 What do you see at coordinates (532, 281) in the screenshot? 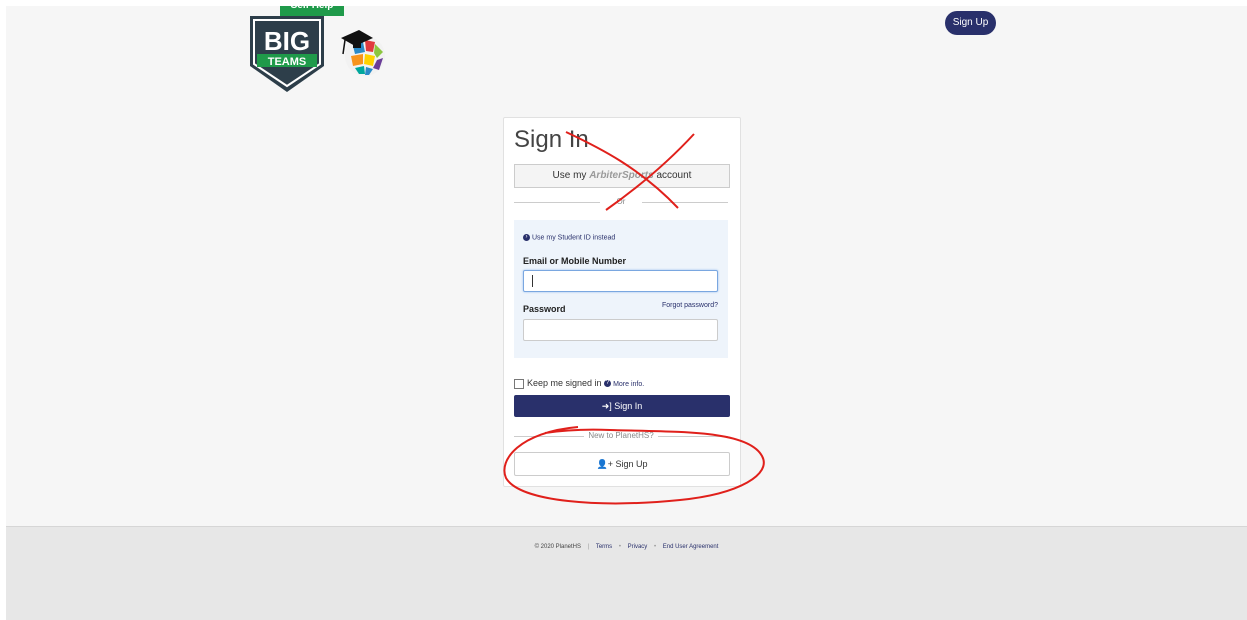
I see `text-caret` at bounding box center [532, 281].